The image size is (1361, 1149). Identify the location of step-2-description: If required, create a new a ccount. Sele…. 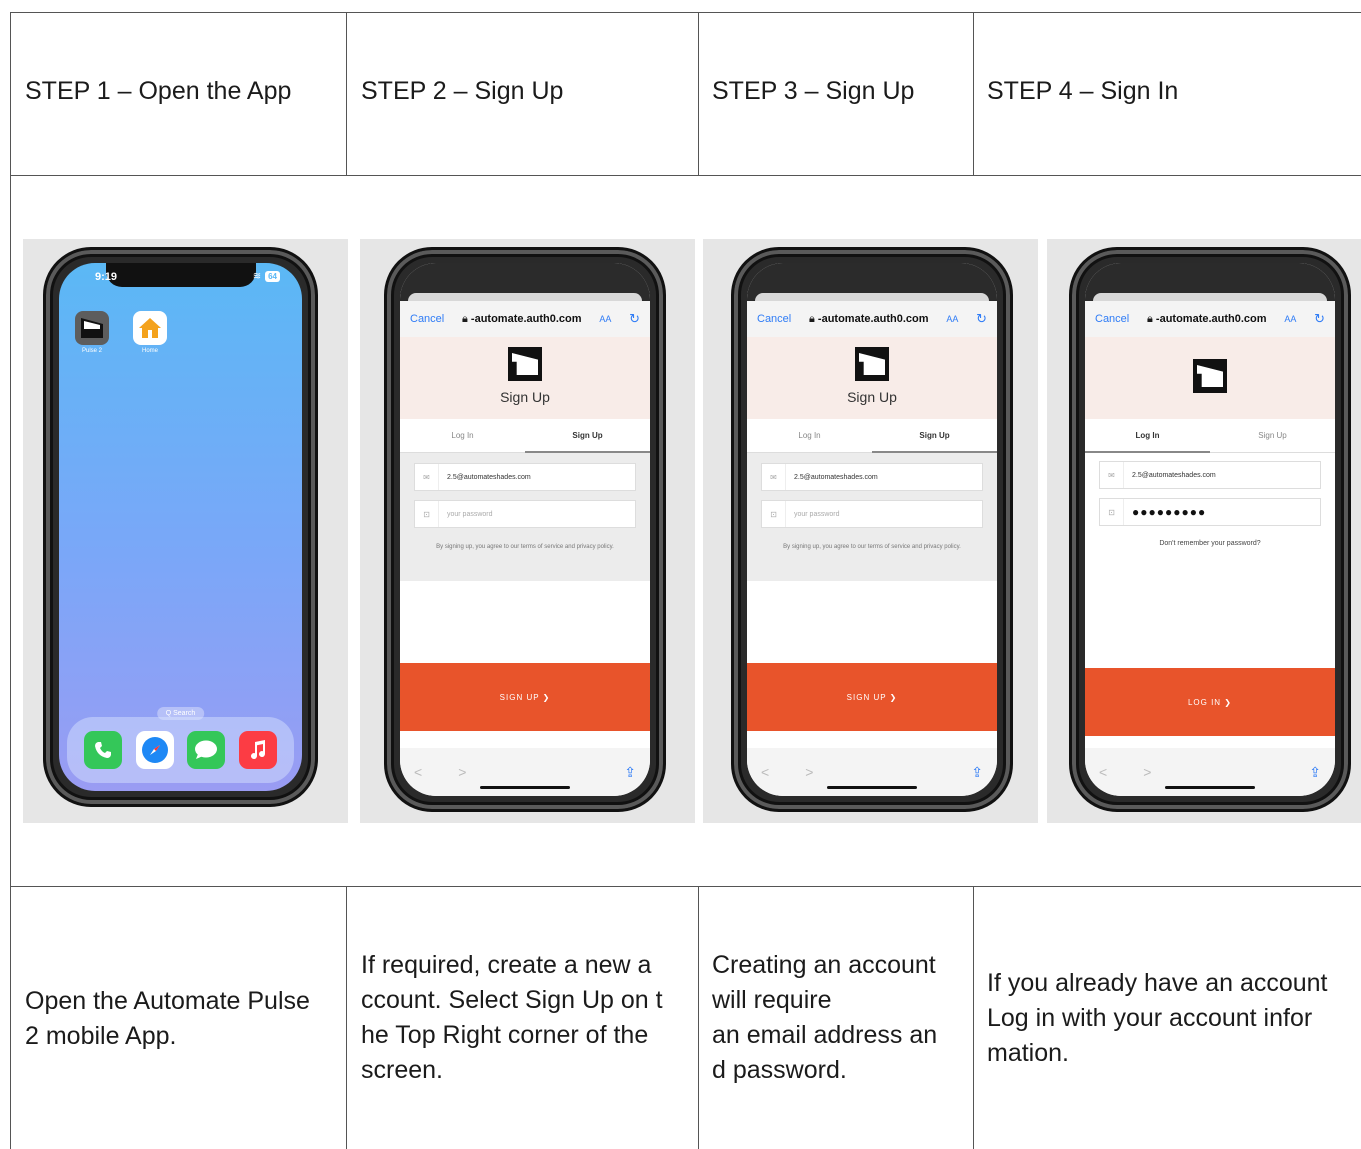
(512, 1017).